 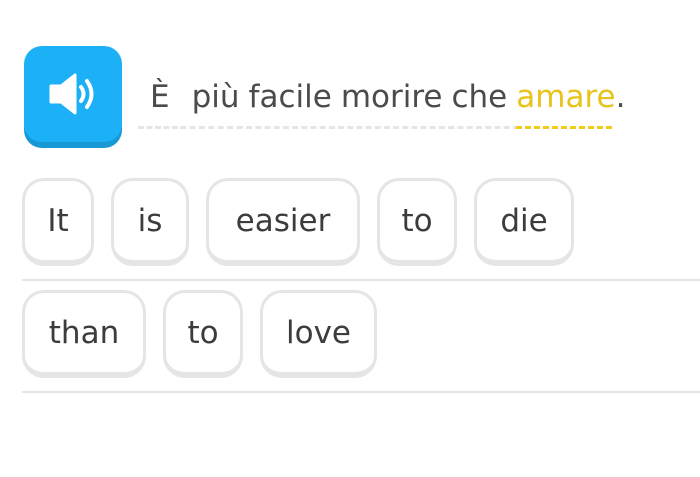 I want to click on prompt-sentence: È più facile morire che amare ., so click(x=382, y=104).